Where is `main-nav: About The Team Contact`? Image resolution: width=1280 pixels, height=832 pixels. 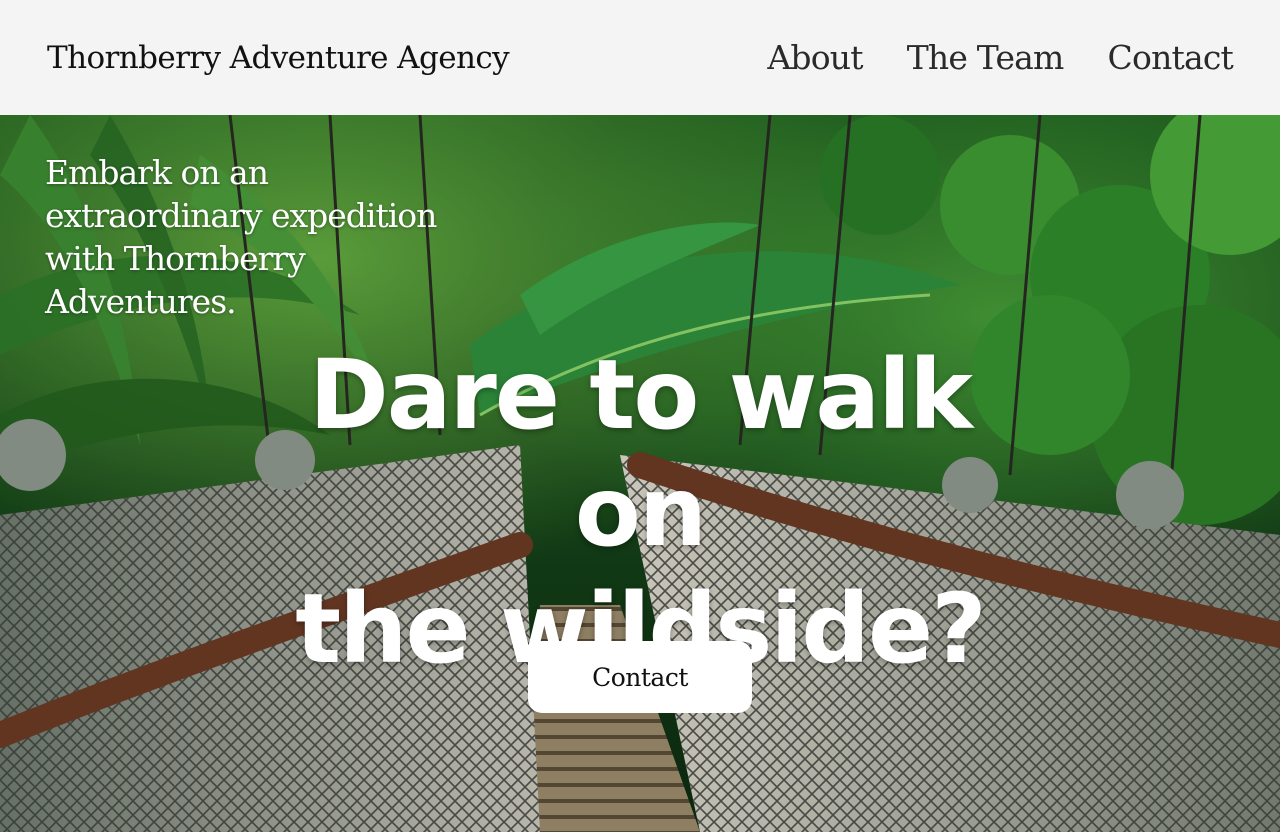 main-nav: About The Team Contact is located at coordinates (1000, 57).